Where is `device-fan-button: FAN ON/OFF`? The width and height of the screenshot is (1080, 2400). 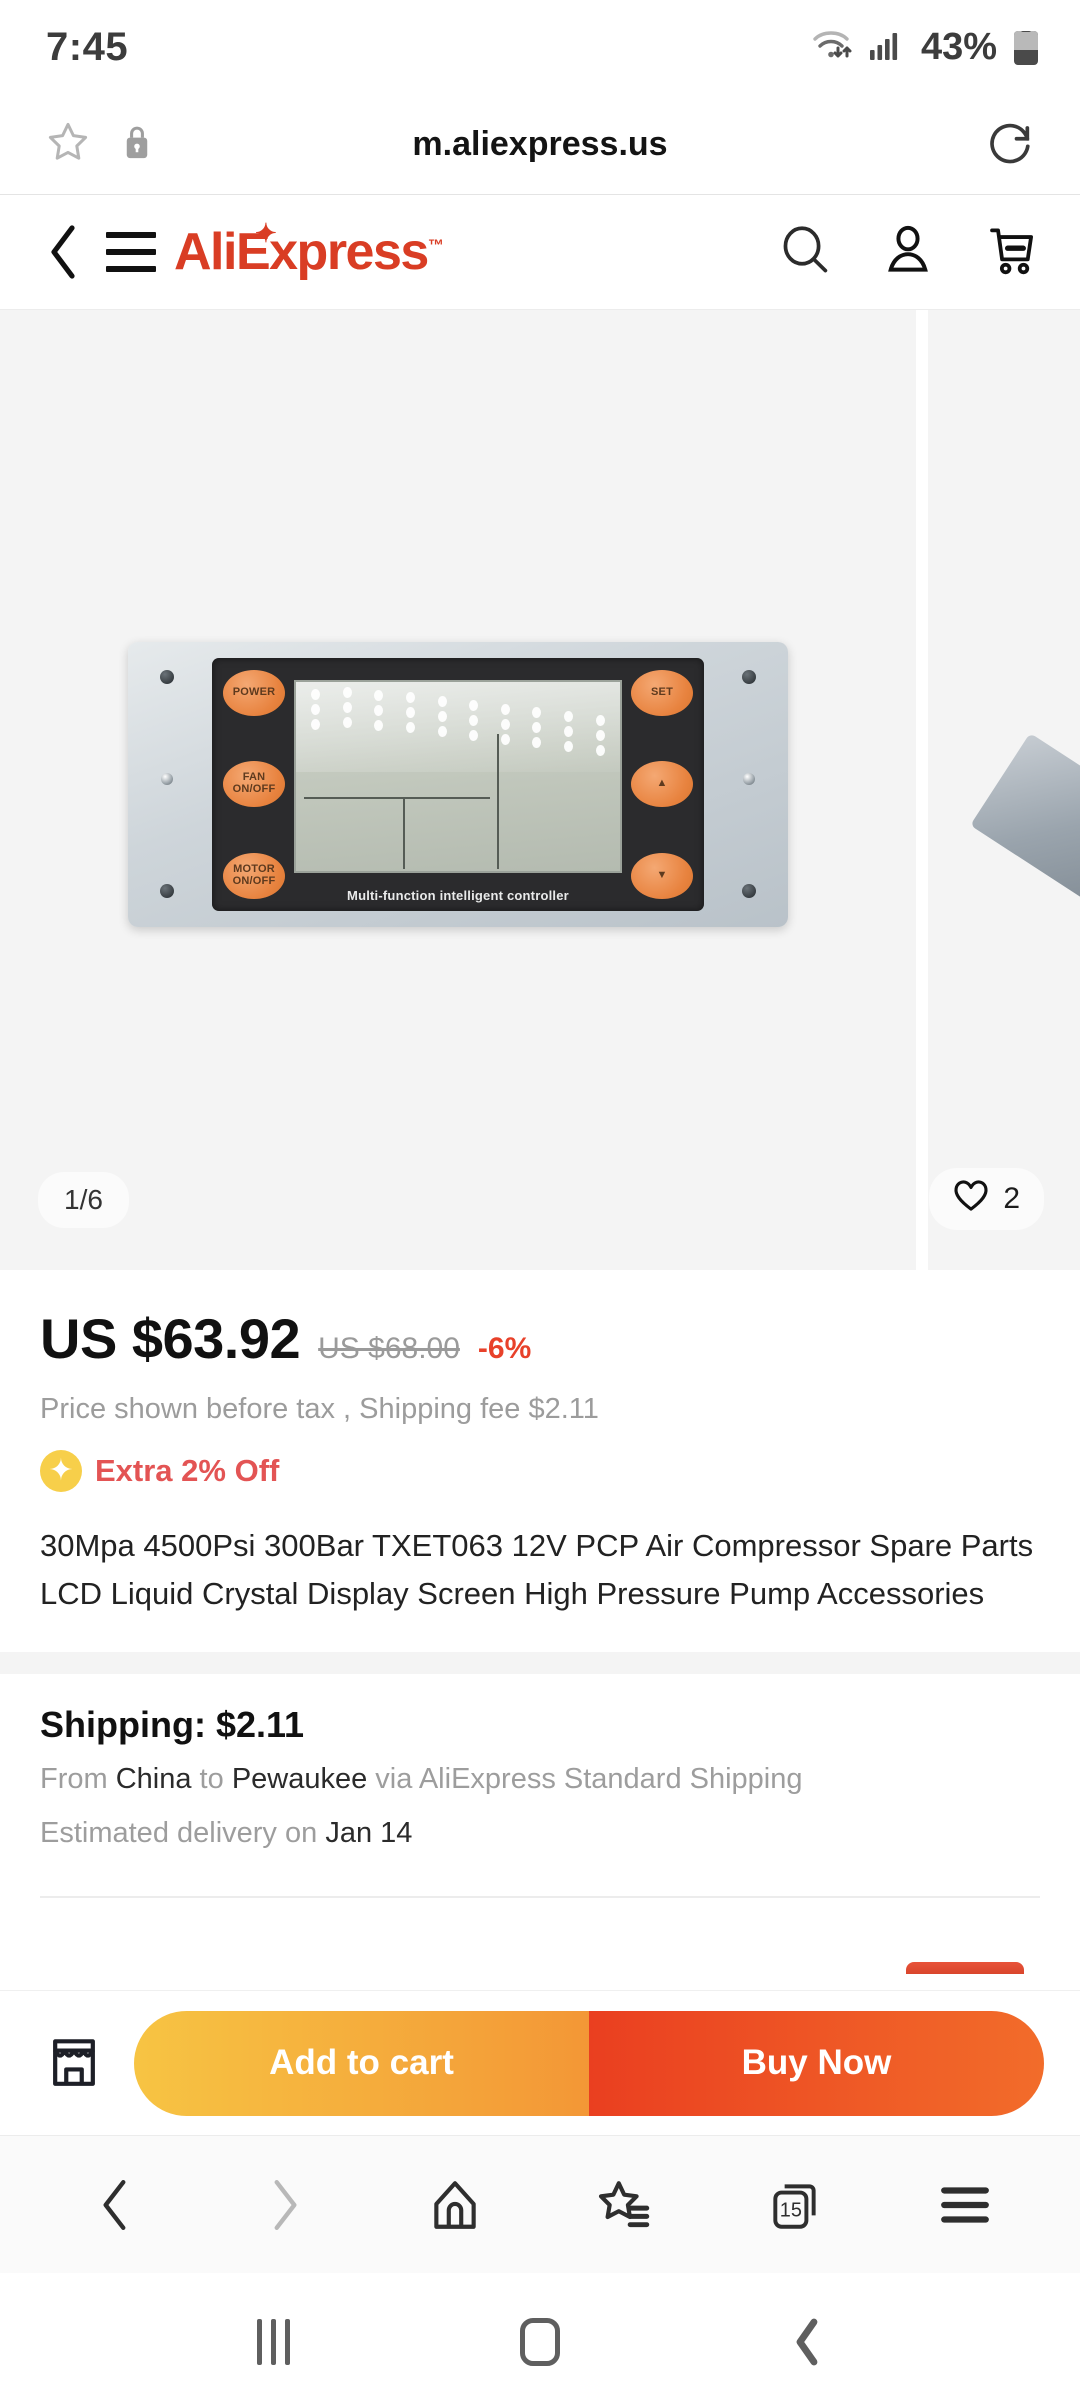 device-fan-button: FAN ON/OFF is located at coordinates (254, 784).